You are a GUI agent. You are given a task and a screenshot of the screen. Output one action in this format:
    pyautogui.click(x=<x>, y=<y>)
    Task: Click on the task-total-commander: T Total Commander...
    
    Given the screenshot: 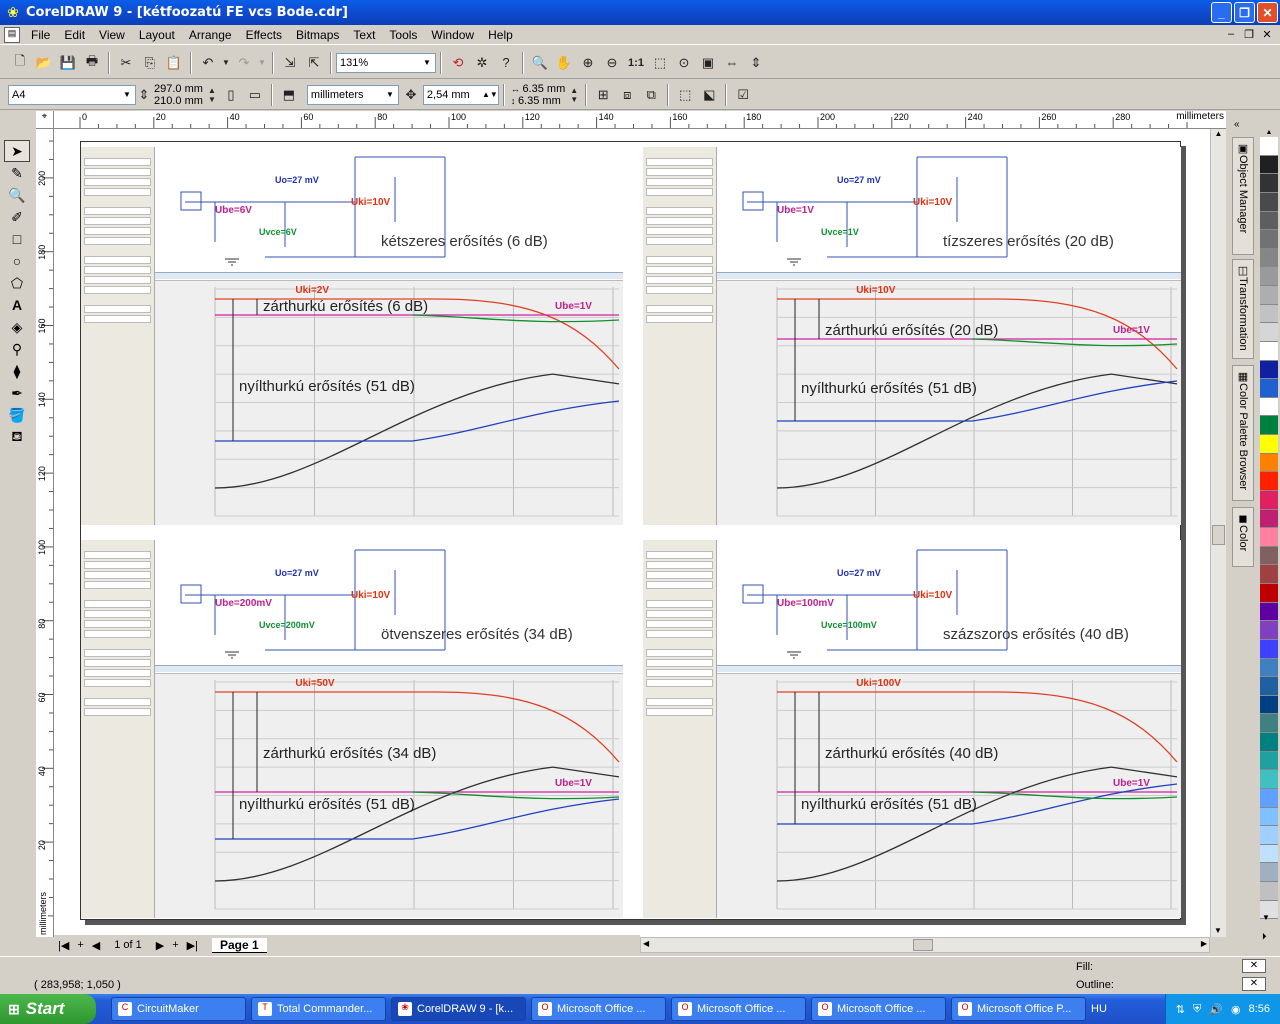 What is the action you would take?
    pyautogui.click(x=318, y=1009)
    